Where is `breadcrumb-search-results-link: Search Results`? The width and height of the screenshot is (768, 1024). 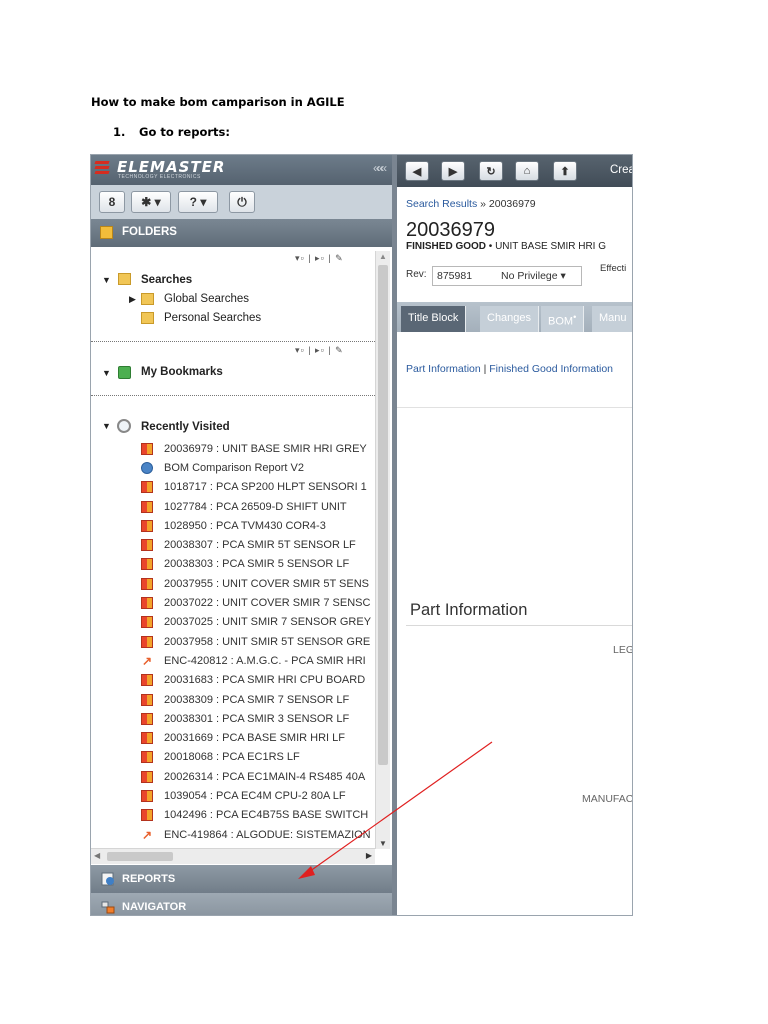 breadcrumb-search-results-link: Search Results is located at coordinates (441, 204).